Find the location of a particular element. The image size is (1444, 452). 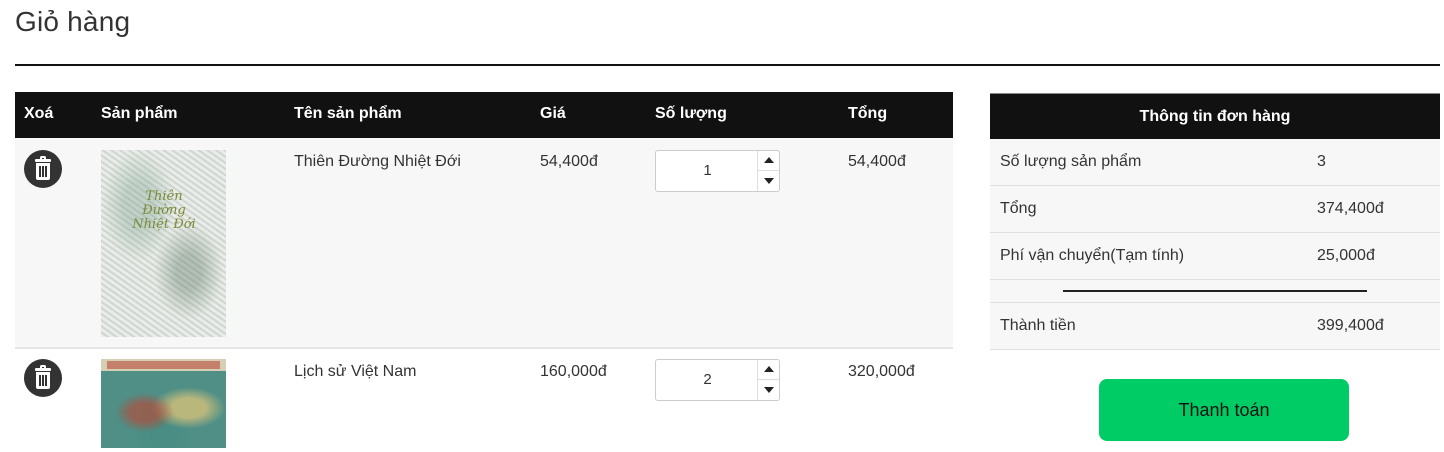

quantity-input: 1 is located at coordinates (707, 170).